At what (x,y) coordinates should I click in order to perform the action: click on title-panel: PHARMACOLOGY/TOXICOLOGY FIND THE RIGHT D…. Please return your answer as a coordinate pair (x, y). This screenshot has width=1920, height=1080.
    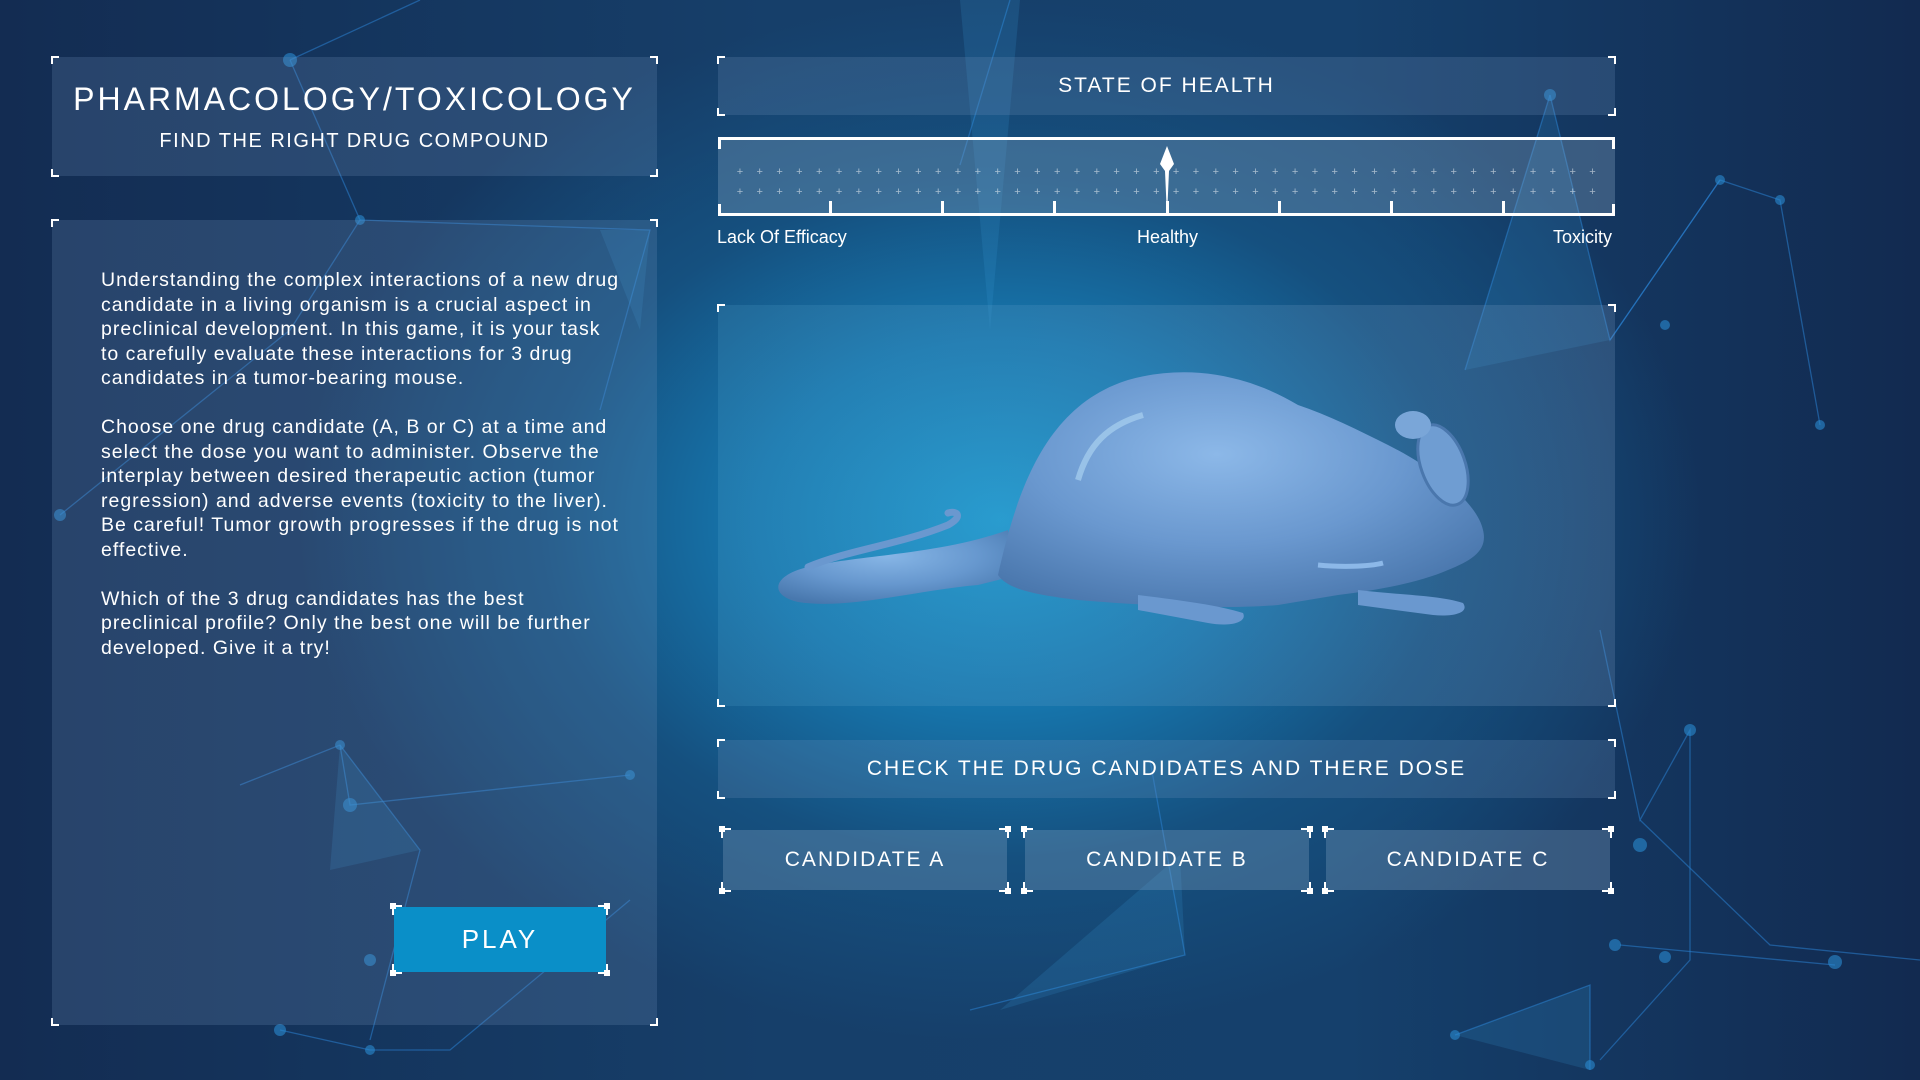
    Looking at the image, I should click on (354, 116).